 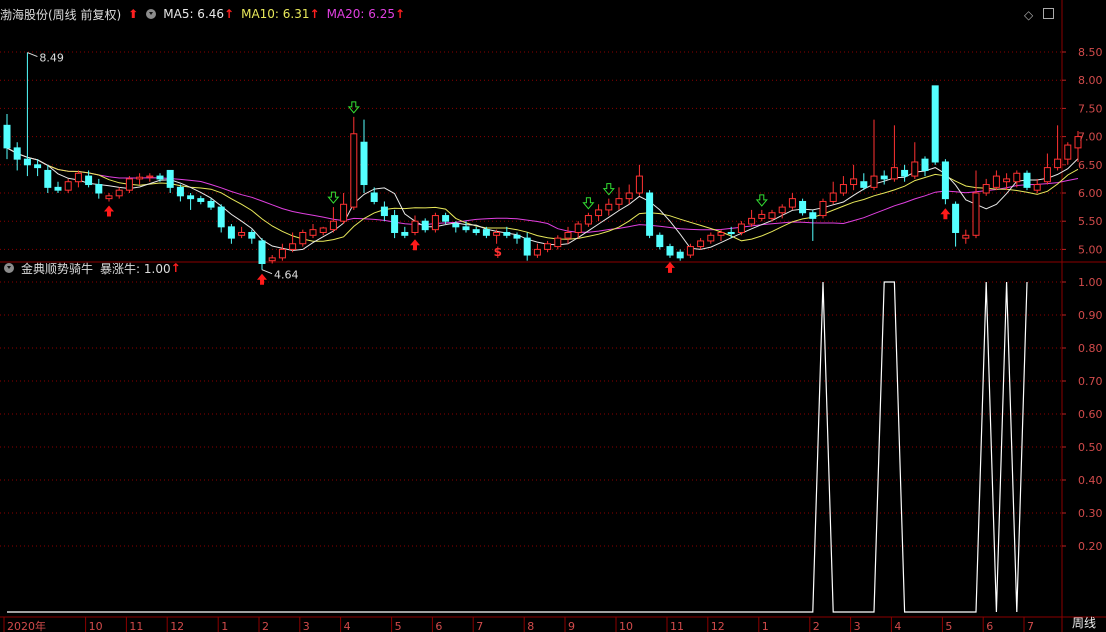 I want to click on low-label-pointer, so click(x=267, y=272).